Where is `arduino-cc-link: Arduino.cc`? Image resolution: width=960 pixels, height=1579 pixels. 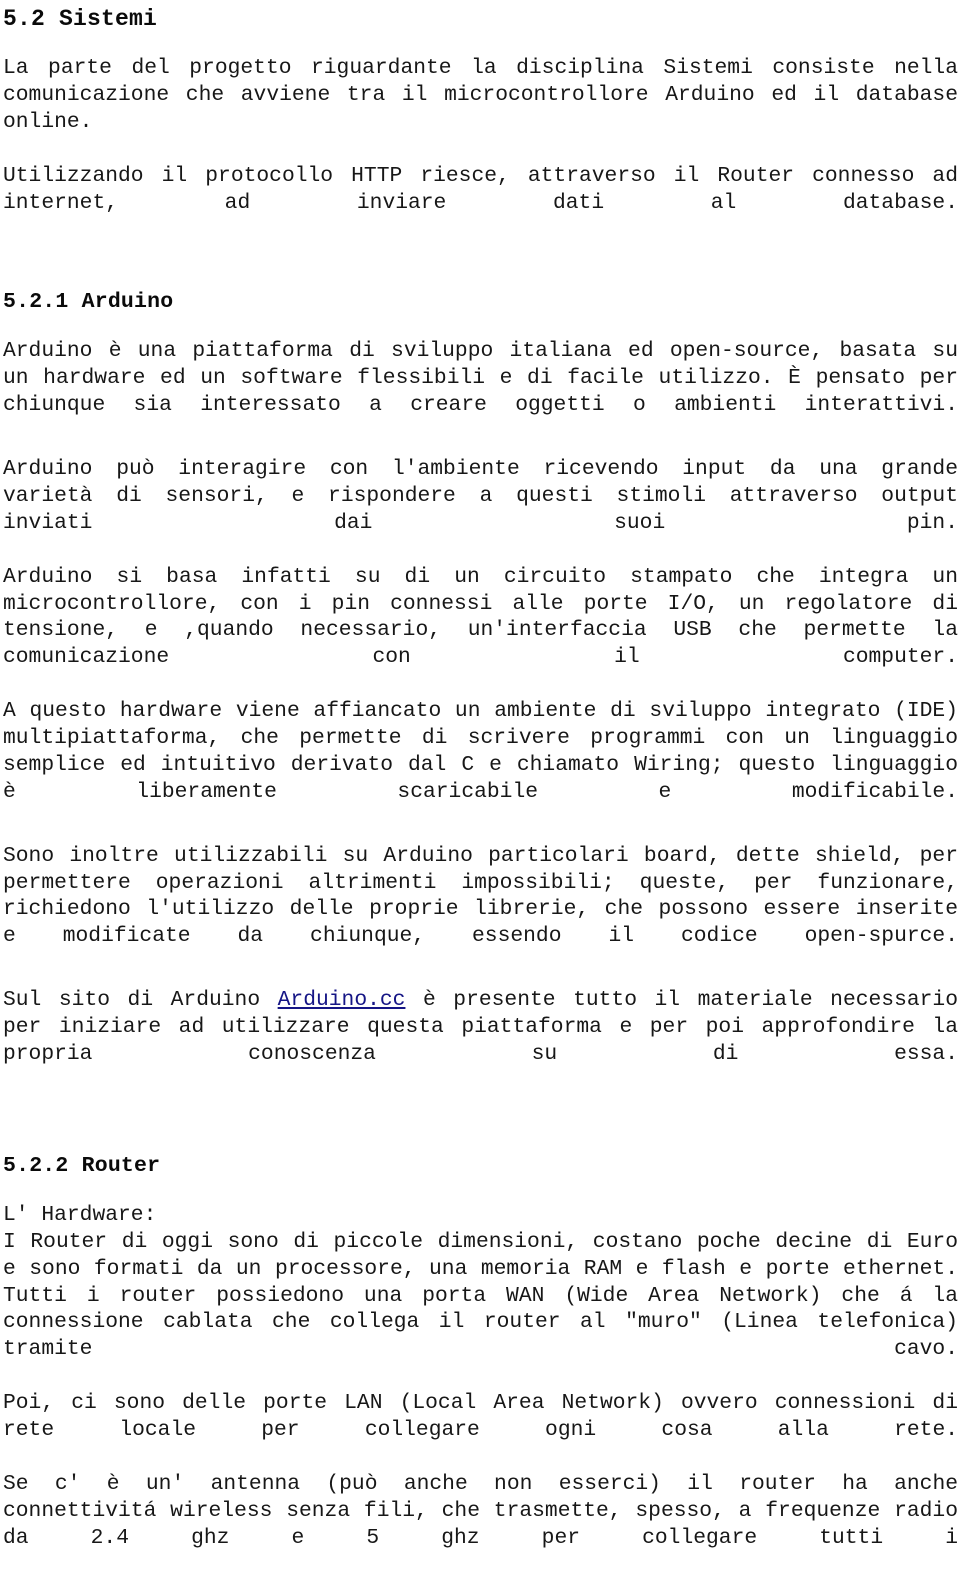 arduino-cc-link: Arduino.cc is located at coordinates (342, 1000).